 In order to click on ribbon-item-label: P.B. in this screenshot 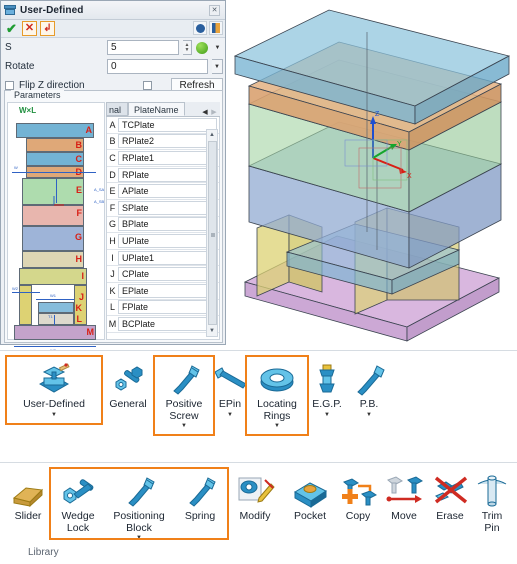, I will do `click(369, 404)`.